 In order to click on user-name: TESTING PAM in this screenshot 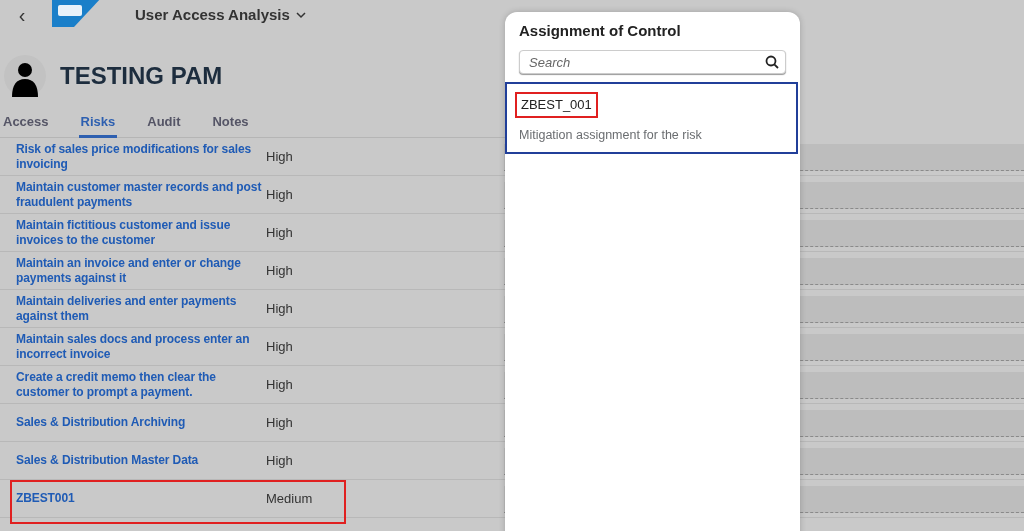, I will do `click(141, 76)`.